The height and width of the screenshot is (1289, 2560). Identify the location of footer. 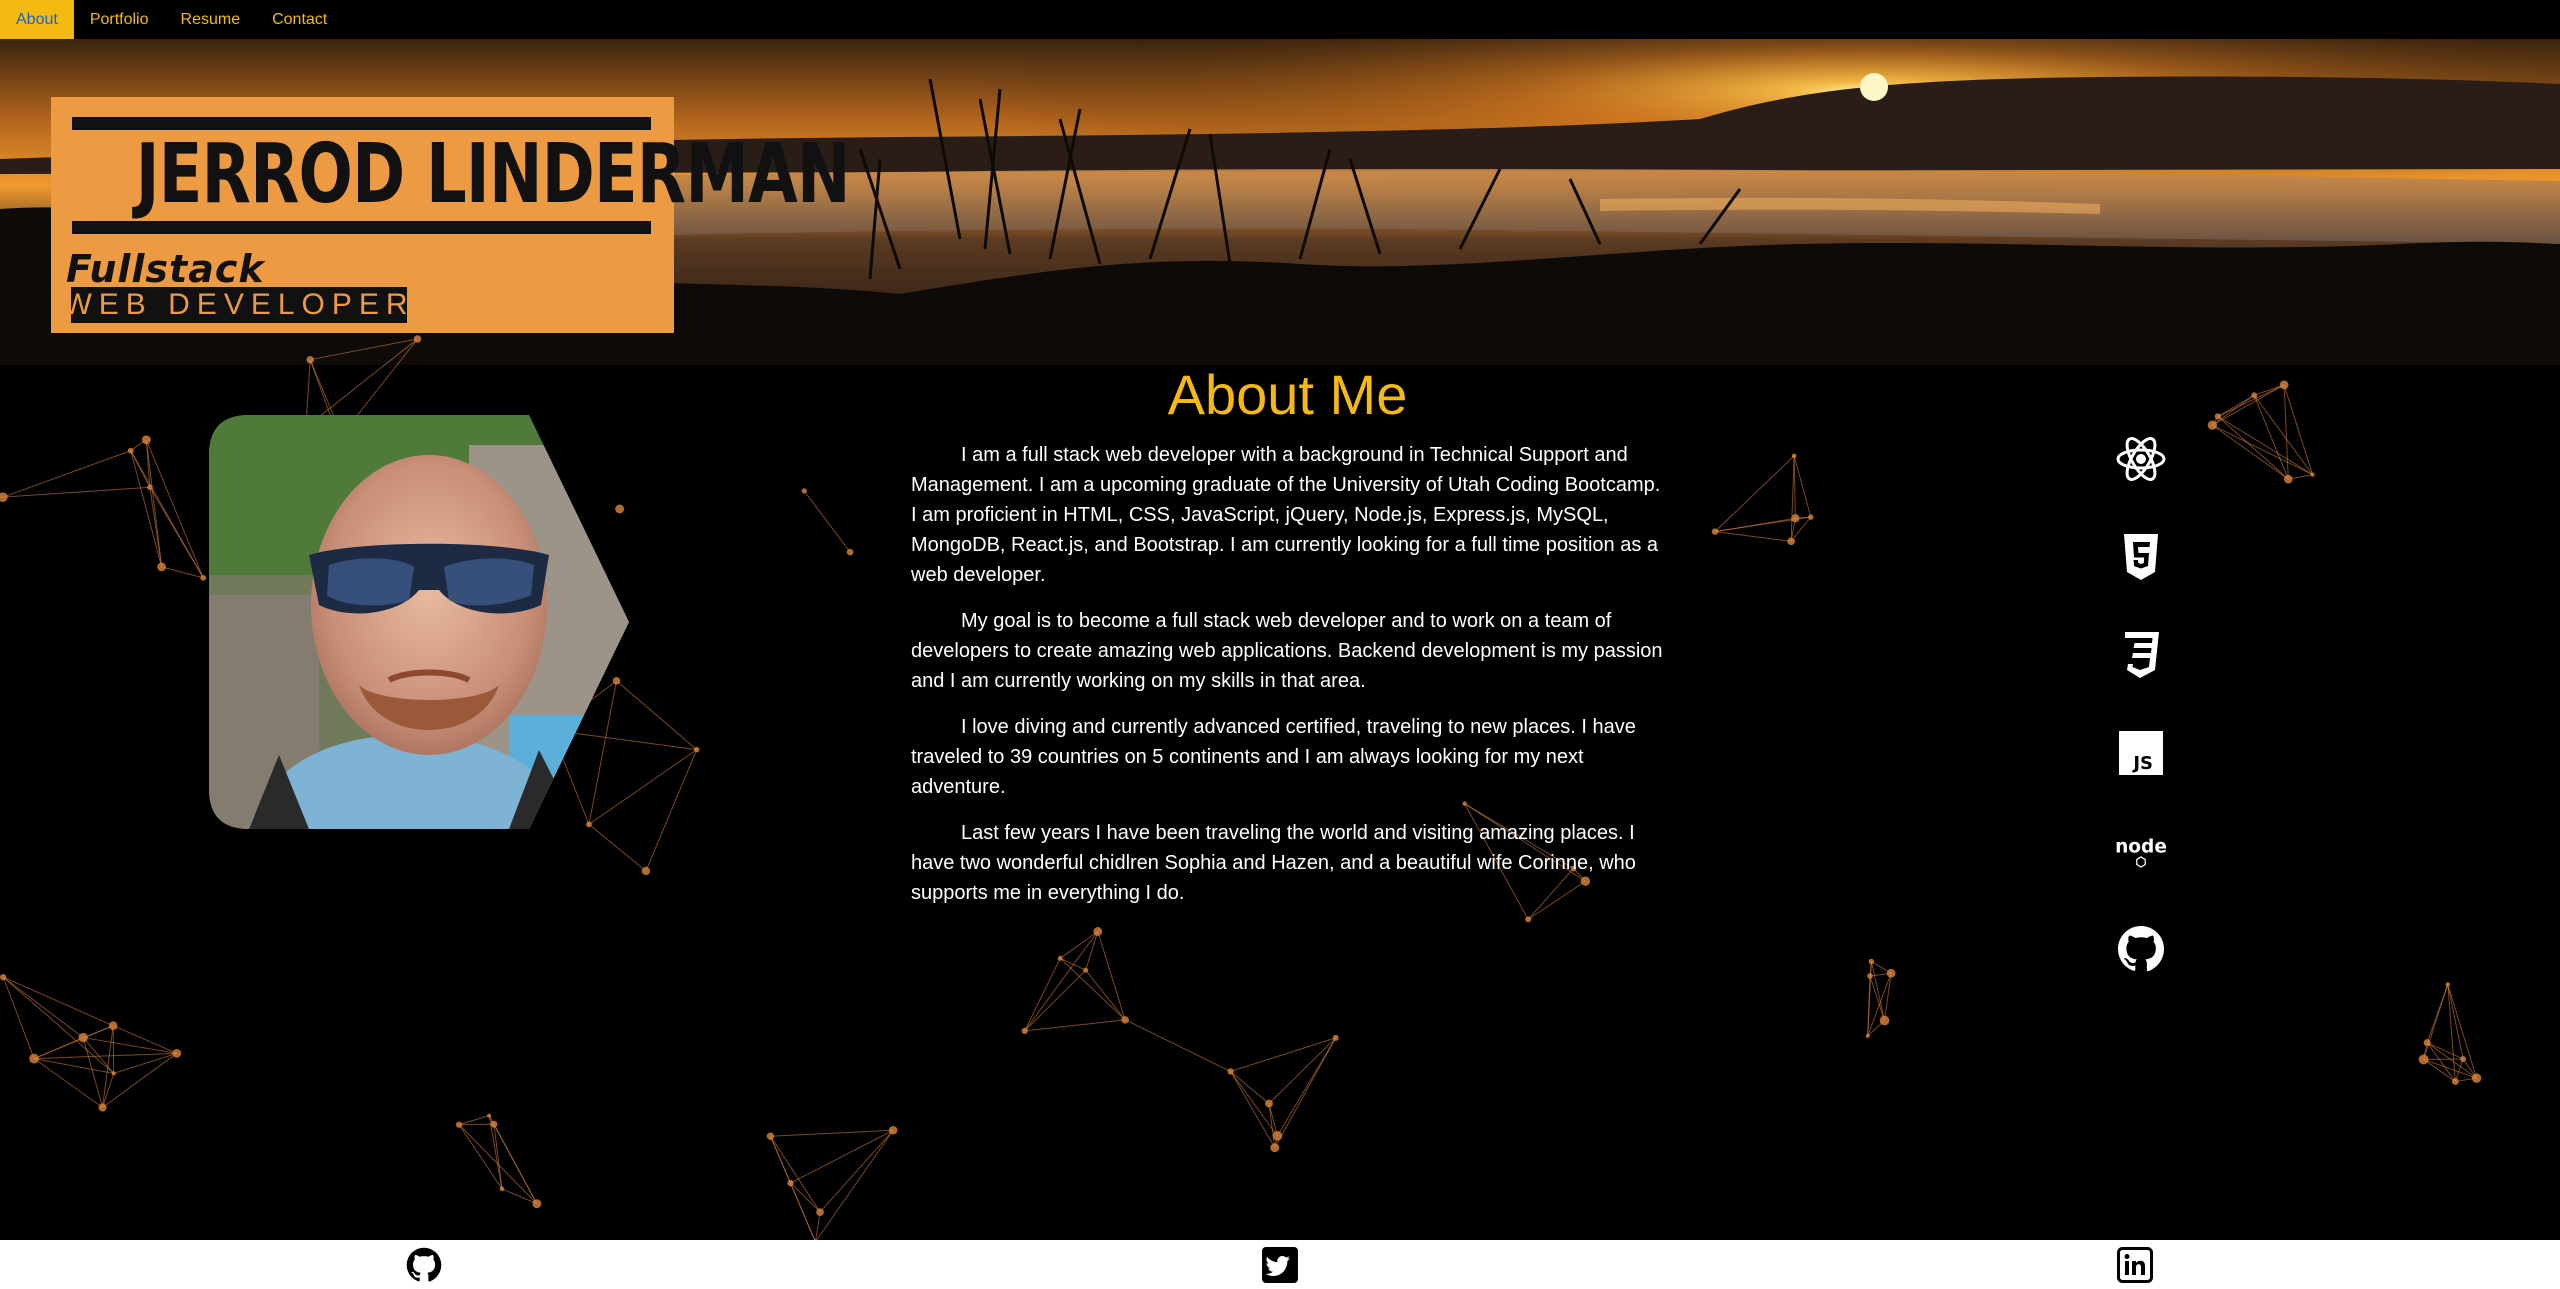
(1280, 1264).